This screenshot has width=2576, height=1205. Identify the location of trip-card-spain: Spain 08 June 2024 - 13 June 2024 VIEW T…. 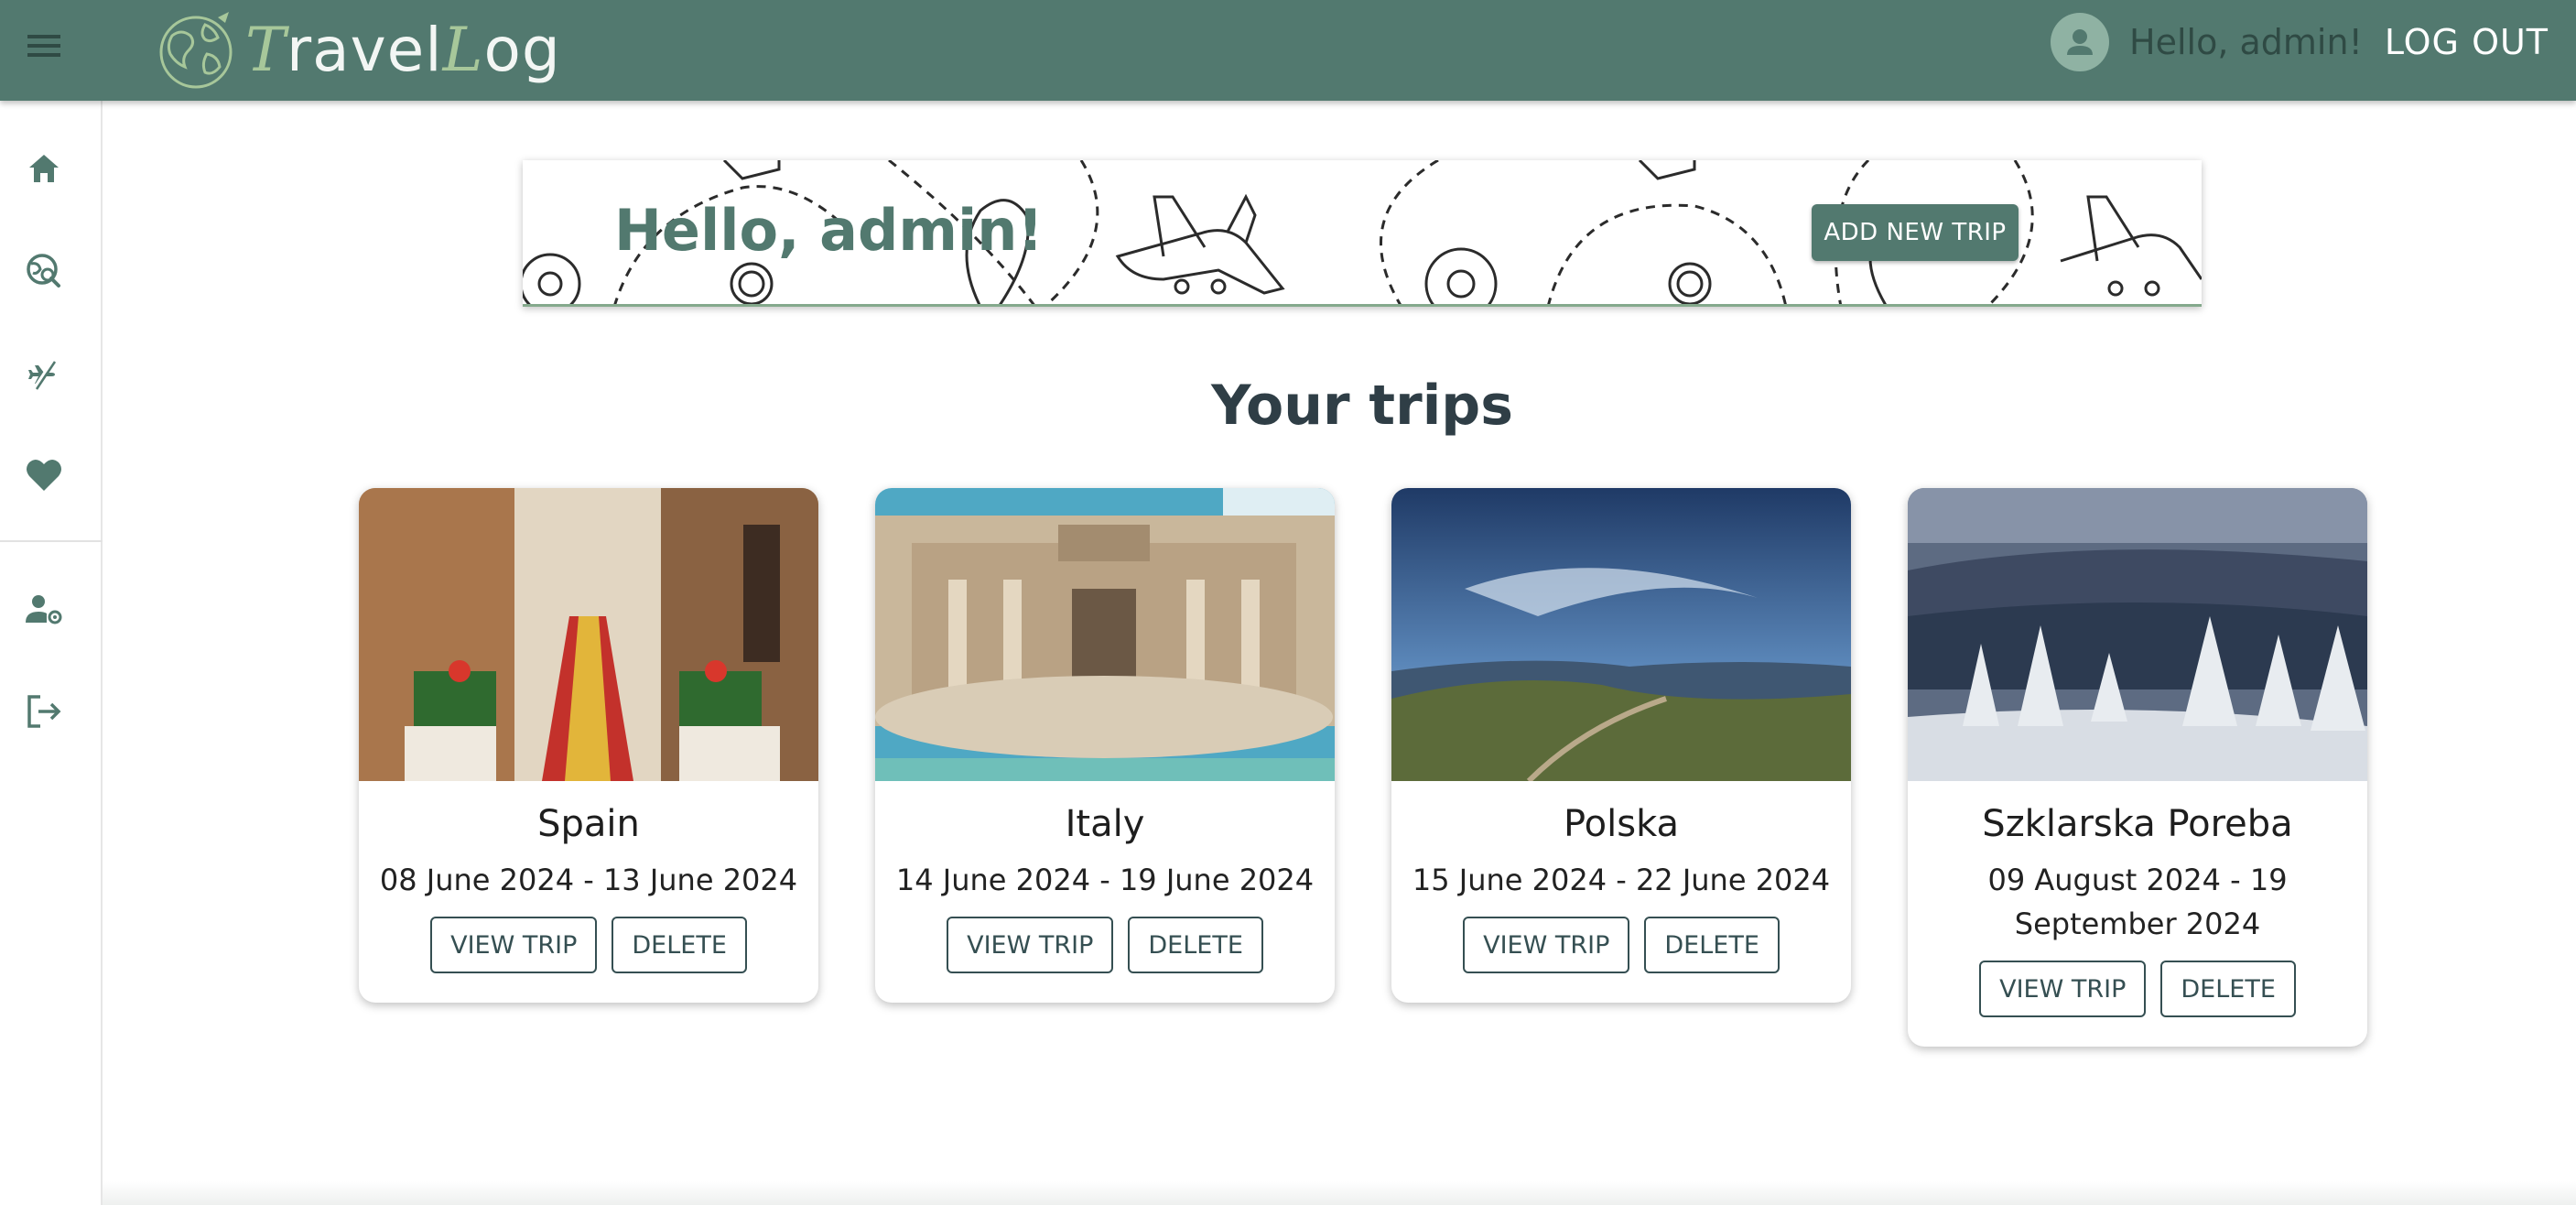
(589, 745).